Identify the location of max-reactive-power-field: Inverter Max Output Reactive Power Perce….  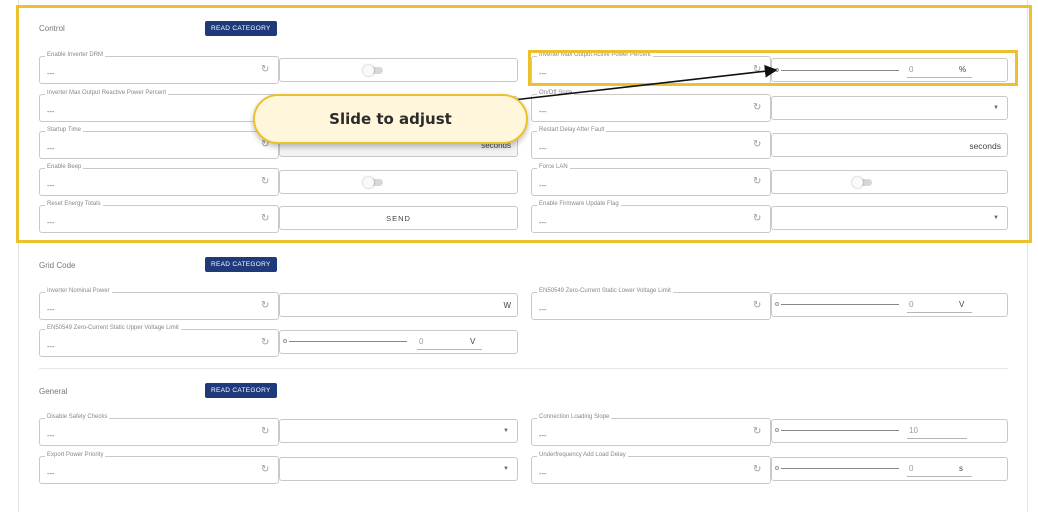
(159, 106).